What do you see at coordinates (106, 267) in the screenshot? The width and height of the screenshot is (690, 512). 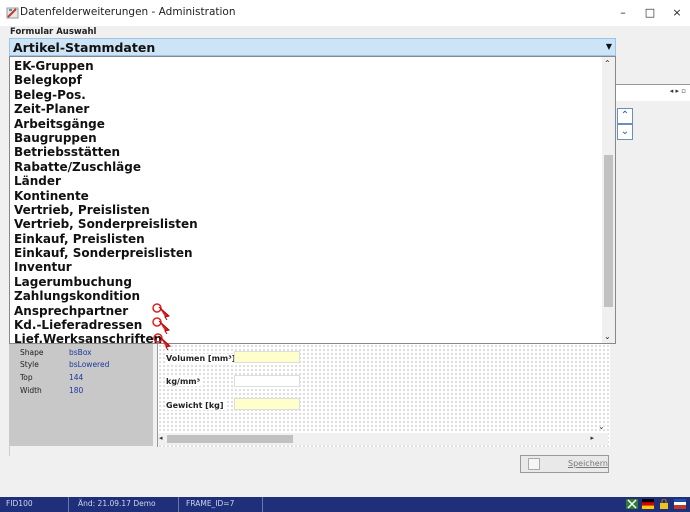 I see `dropdown-item: Inventur` at bounding box center [106, 267].